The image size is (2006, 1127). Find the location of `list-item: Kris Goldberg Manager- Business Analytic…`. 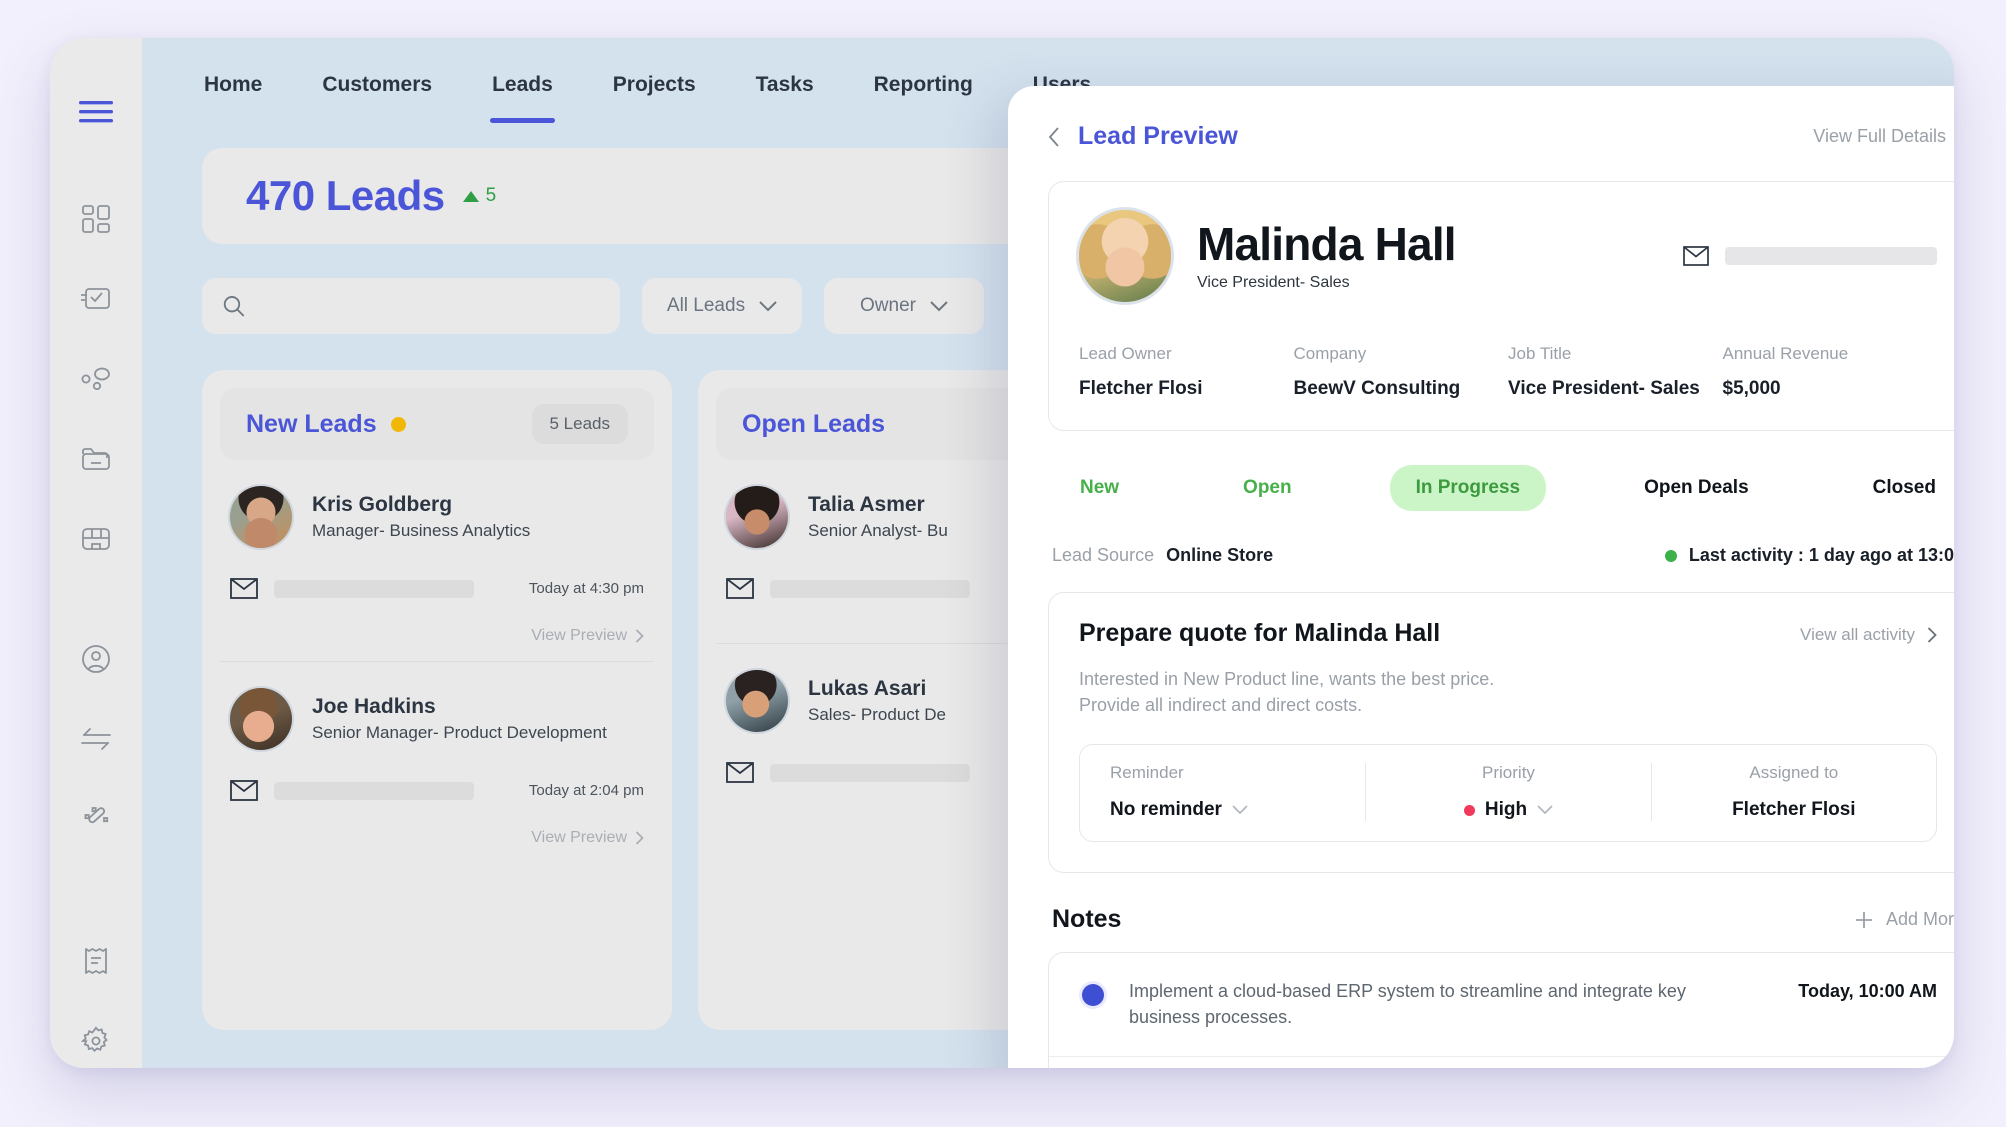

list-item: Kris Goldberg Manager- Business Analytic… is located at coordinates (437, 560).